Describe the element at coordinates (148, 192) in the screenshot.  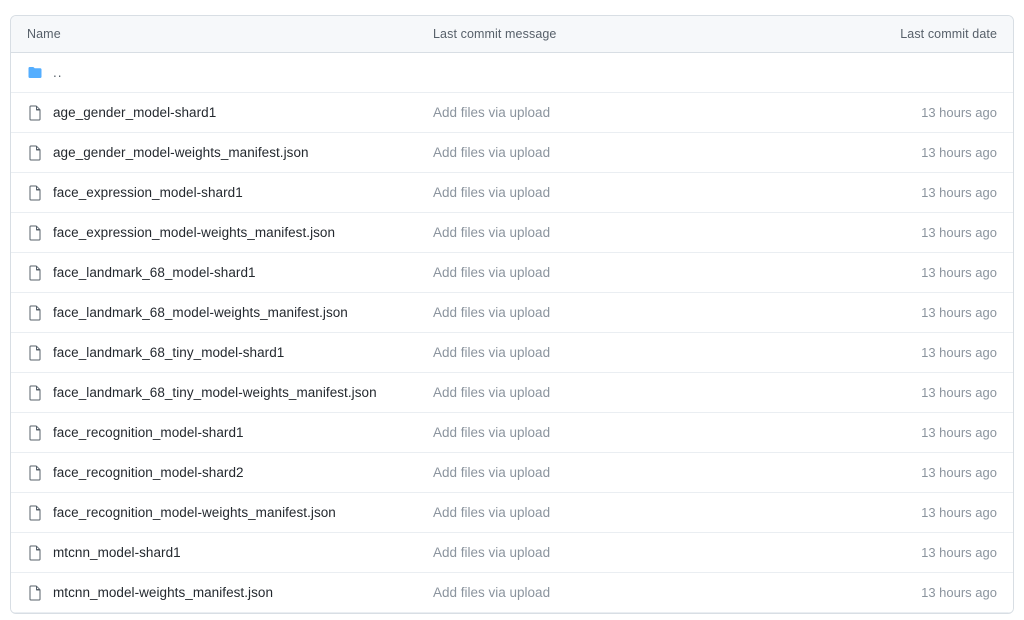
I see `entry-name-link: face_expression_model-shard1` at that location.